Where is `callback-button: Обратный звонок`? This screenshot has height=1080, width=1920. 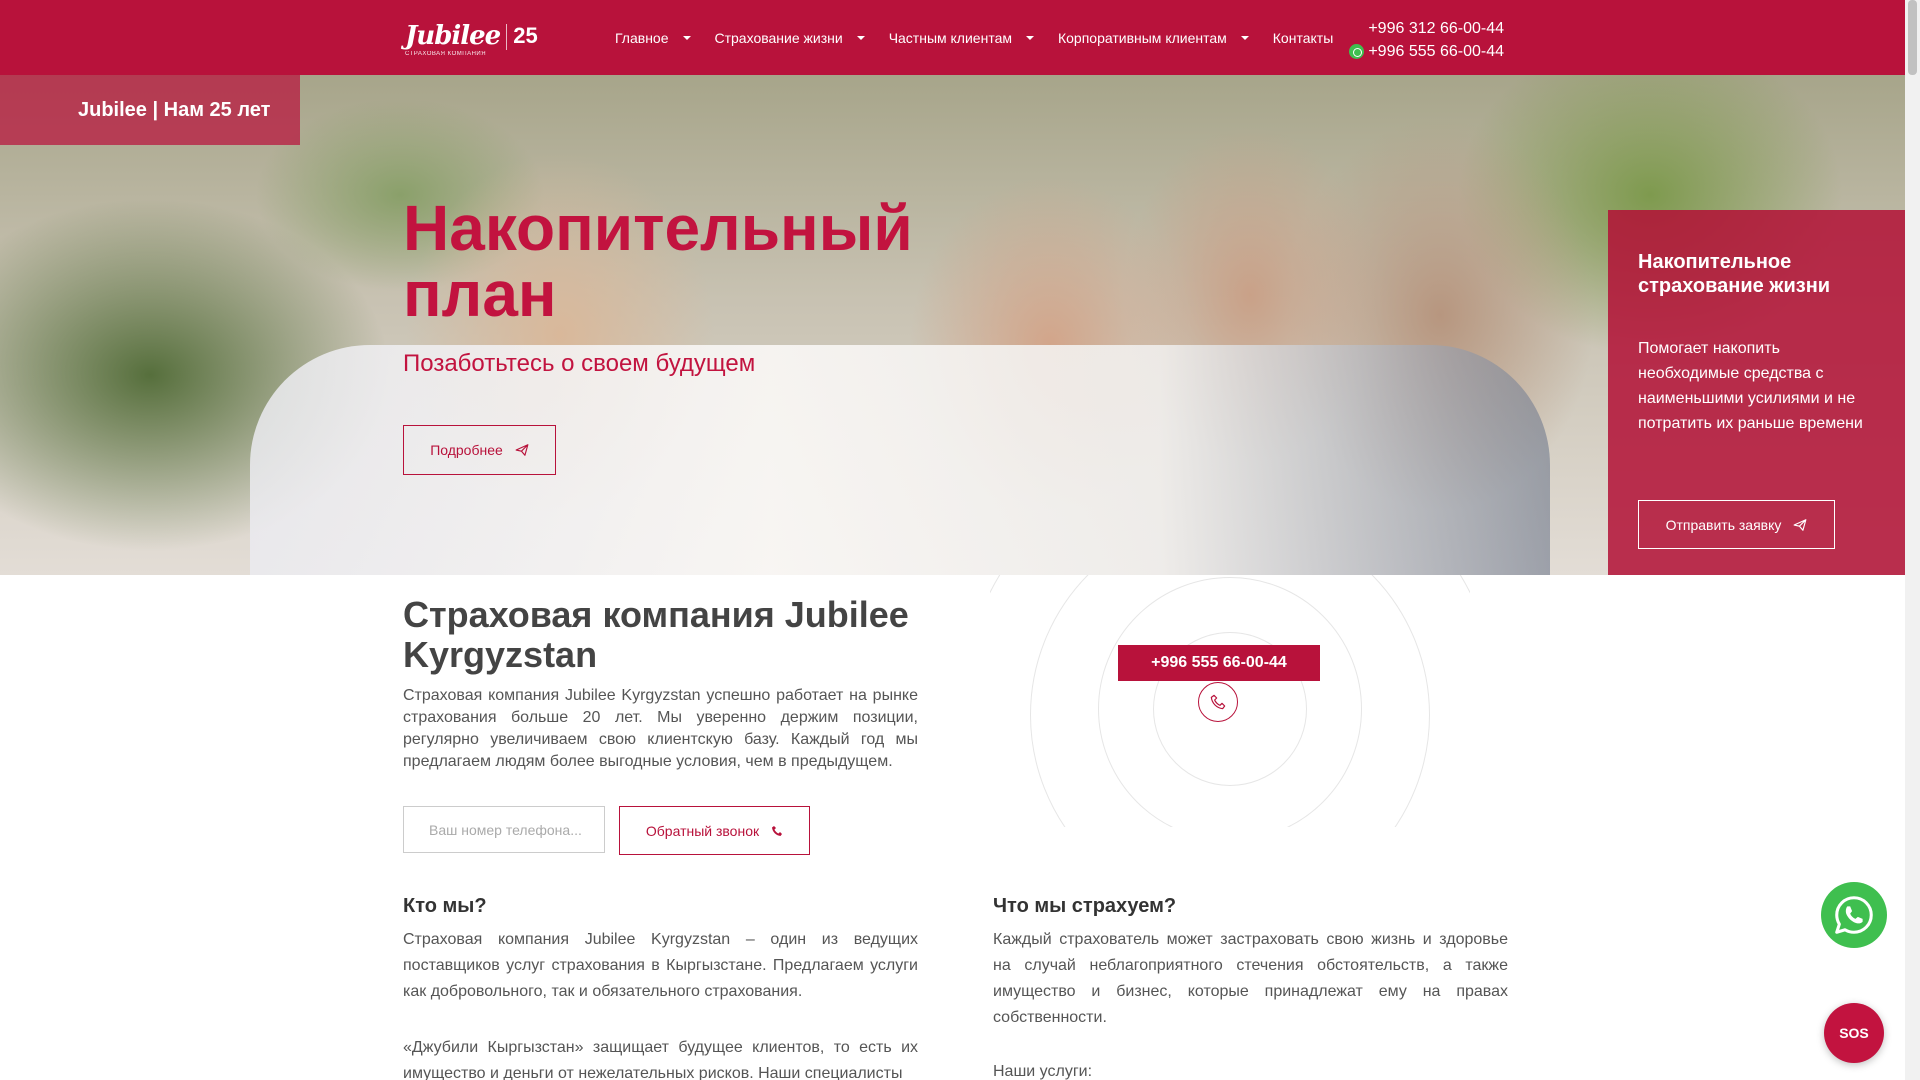 callback-button: Обратный звонок is located at coordinates (714, 830).